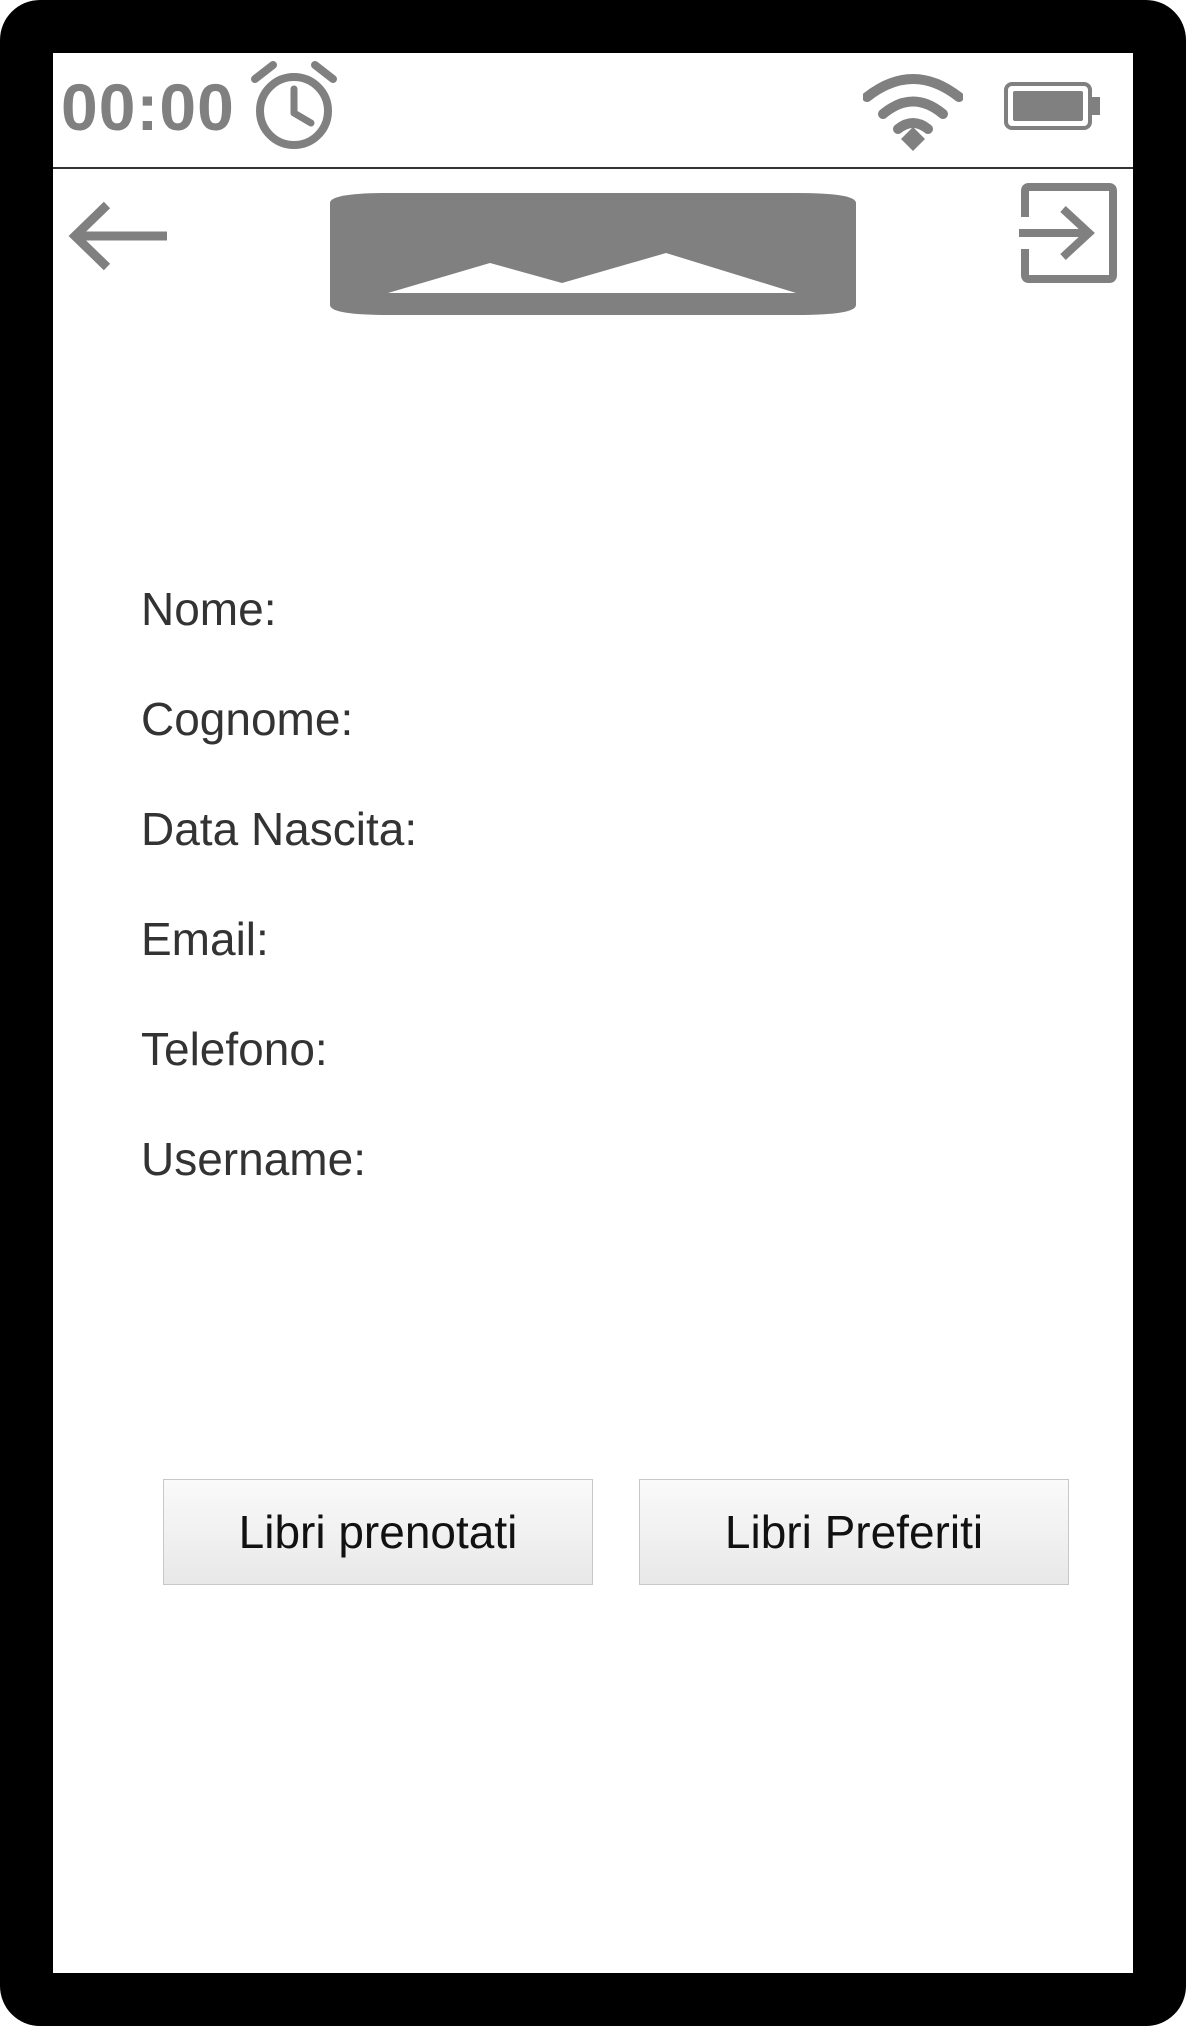 The width and height of the screenshot is (1186, 2026). What do you see at coordinates (247, 719) in the screenshot?
I see `field-label-cognome: Cognome:` at bounding box center [247, 719].